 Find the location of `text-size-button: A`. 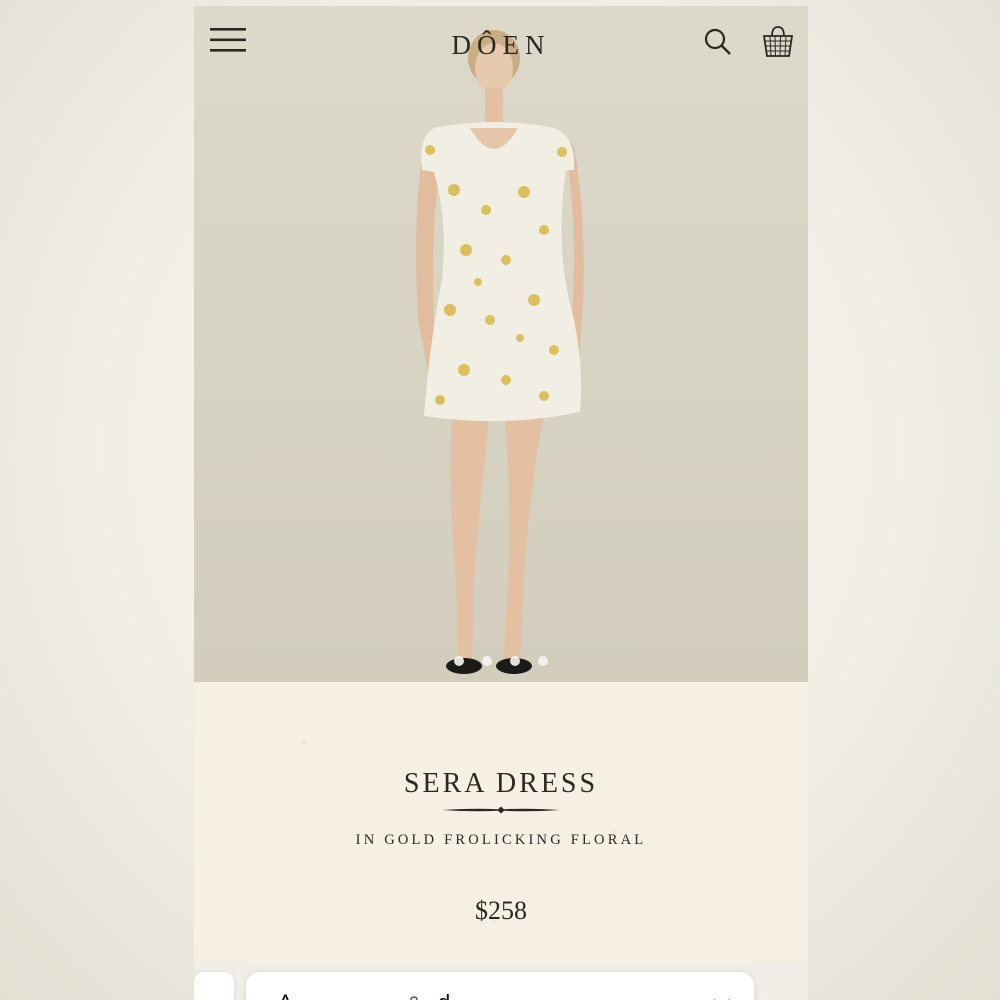

text-size-button: A is located at coordinates (285, 995).